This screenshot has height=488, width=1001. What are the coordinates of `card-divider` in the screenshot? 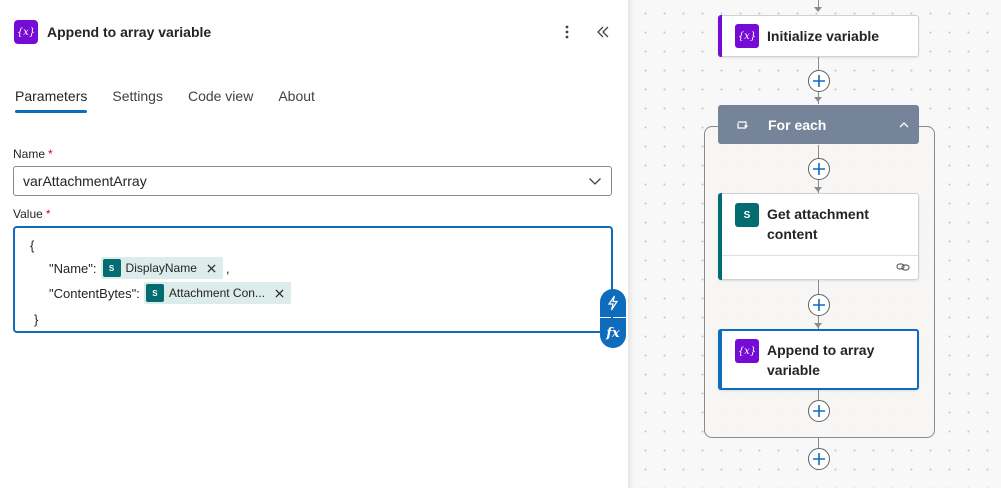 It's located at (820, 255).